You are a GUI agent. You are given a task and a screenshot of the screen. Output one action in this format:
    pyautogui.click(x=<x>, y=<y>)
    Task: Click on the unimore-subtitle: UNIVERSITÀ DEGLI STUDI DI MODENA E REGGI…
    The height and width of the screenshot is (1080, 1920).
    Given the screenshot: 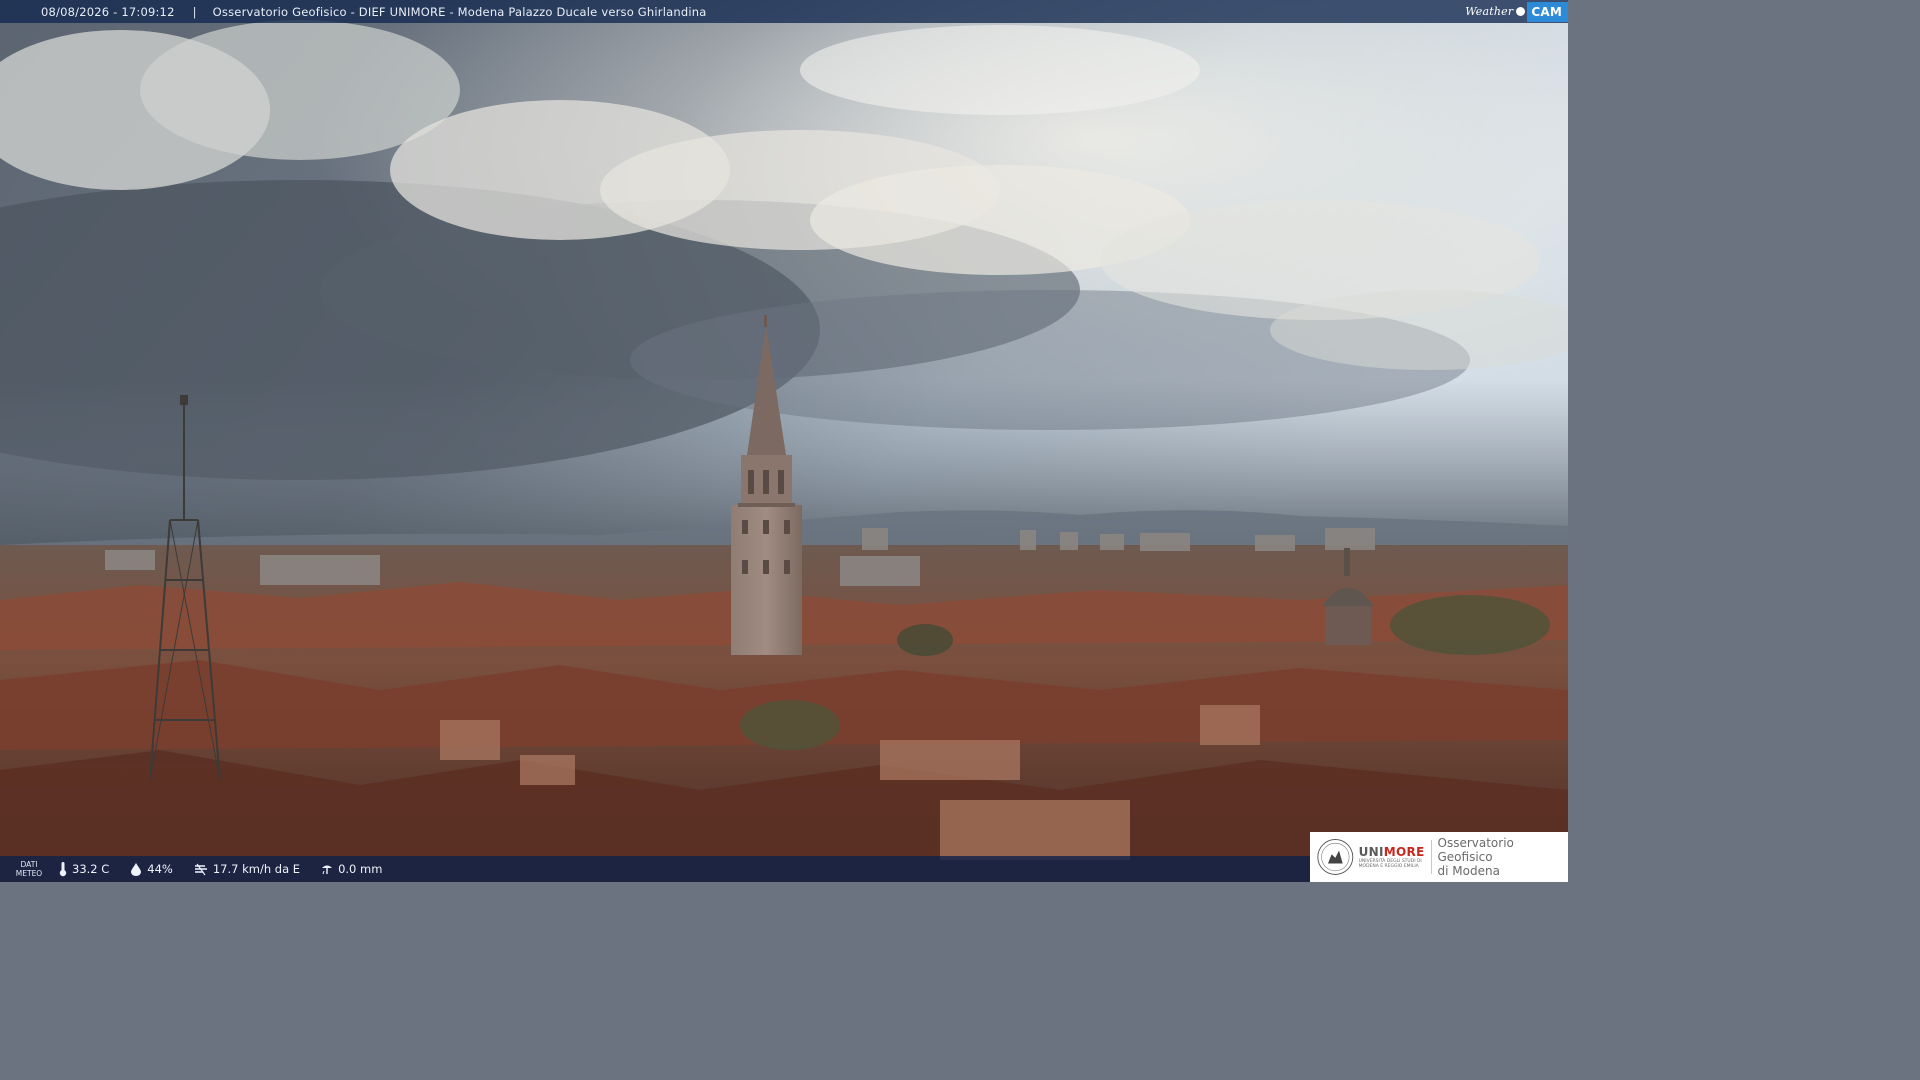 What is the action you would take?
    pyautogui.click(x=1390, y=864)
    